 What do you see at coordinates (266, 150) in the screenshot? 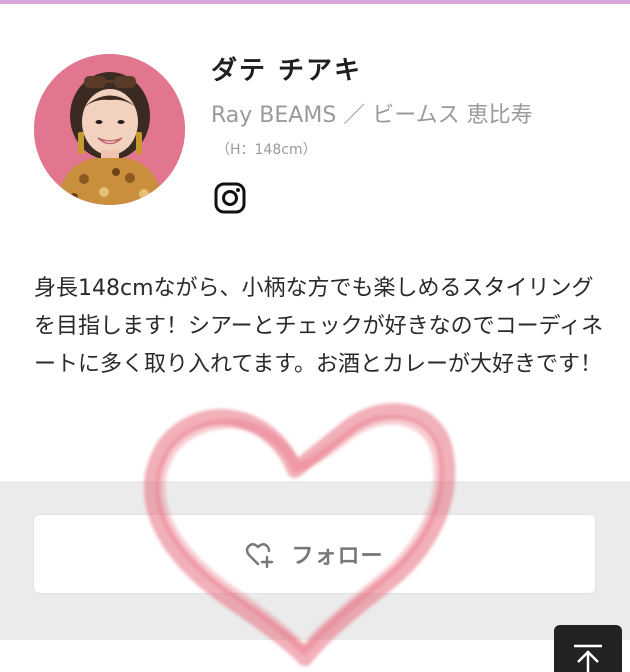
I see `staff-height: （H：148cm）` at bounding box center [266, 150].